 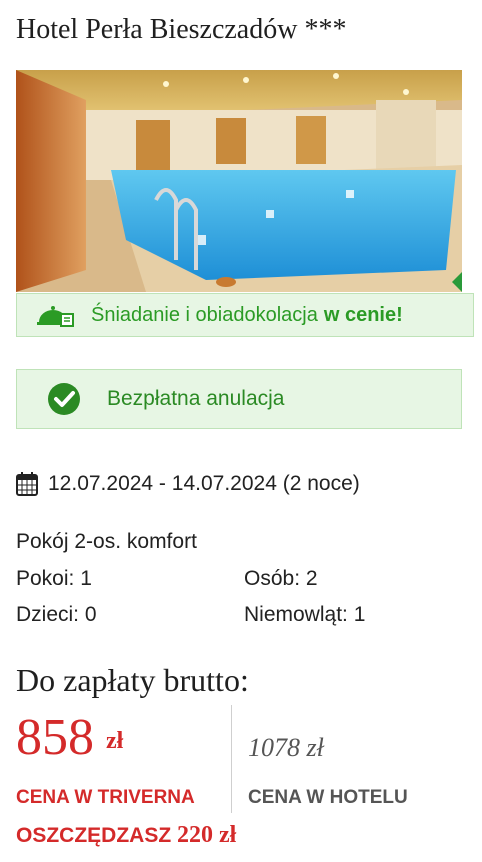 I want to click on triverna-price: 858 zł, so click(x=69, y=739).